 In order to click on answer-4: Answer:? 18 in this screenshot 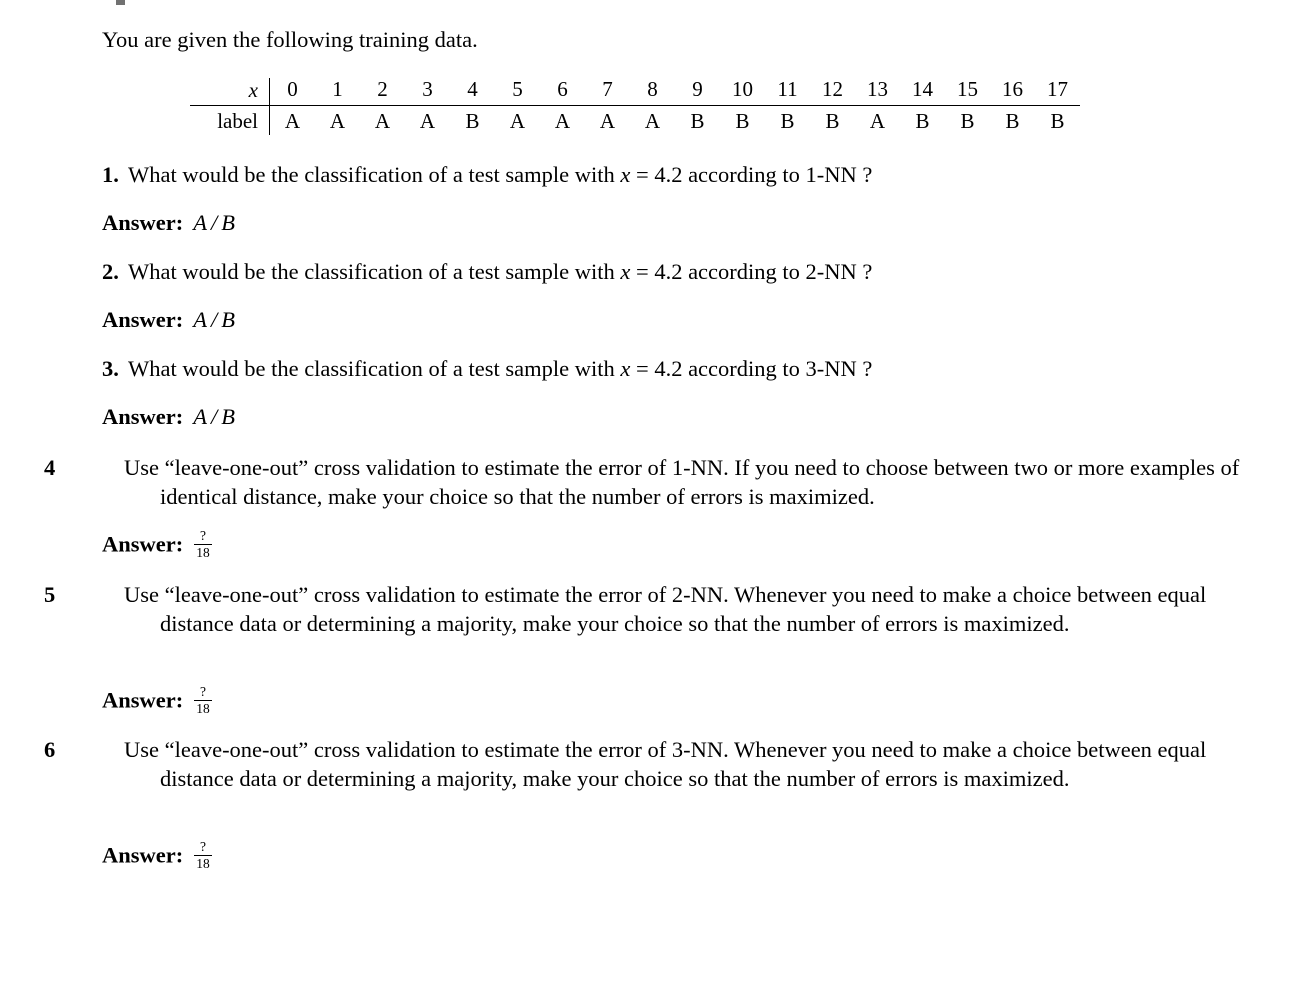, I will do `click(157, 544)`.